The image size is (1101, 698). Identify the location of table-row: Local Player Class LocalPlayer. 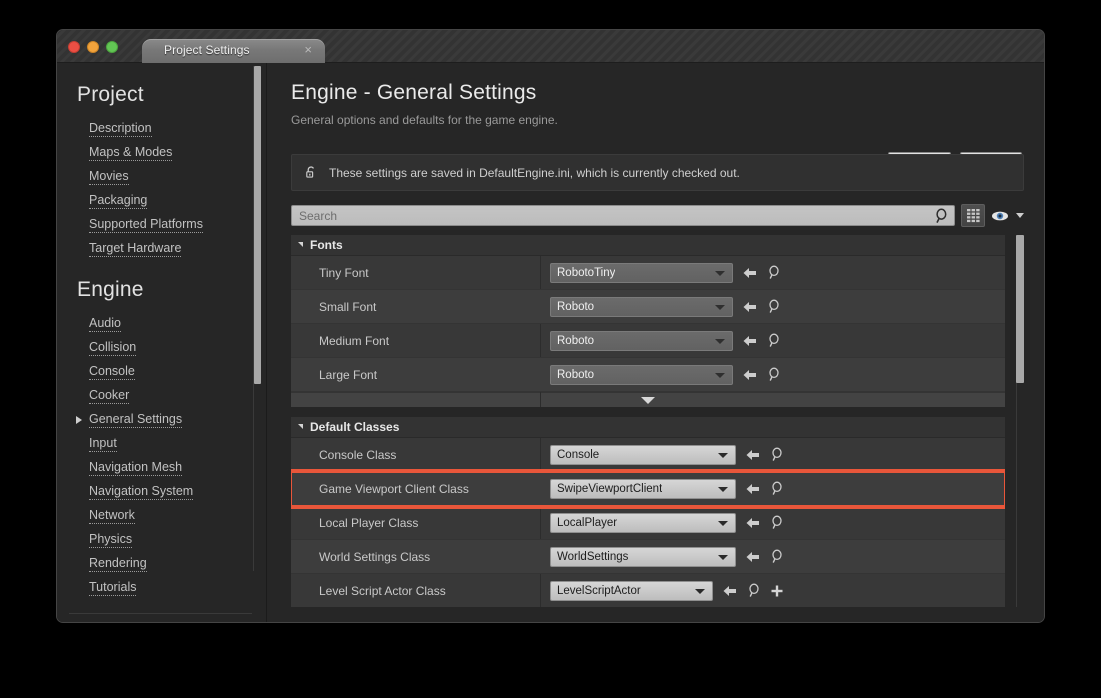
(648, 523).